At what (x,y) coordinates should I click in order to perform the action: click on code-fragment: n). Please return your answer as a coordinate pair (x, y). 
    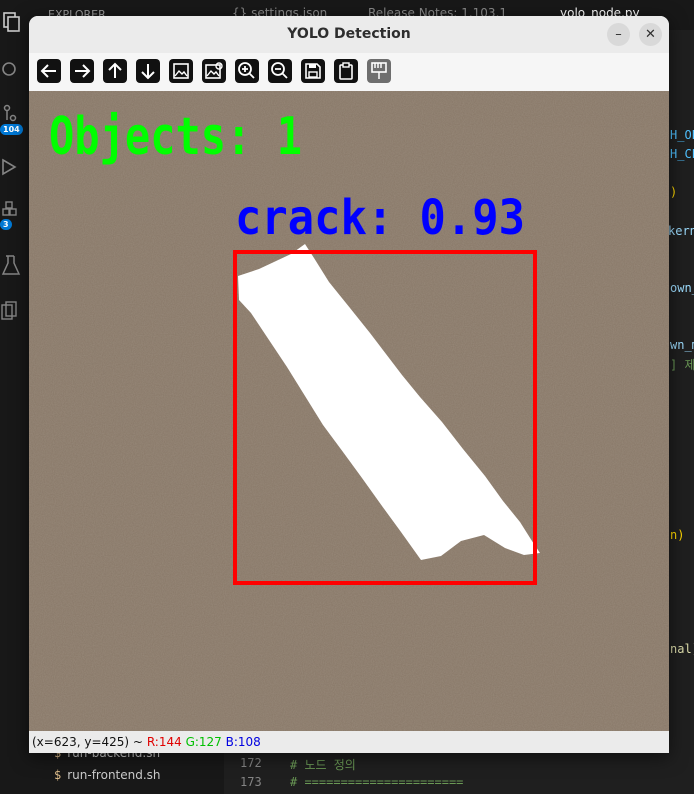
    Looking at the image, I should click on (677, 535).